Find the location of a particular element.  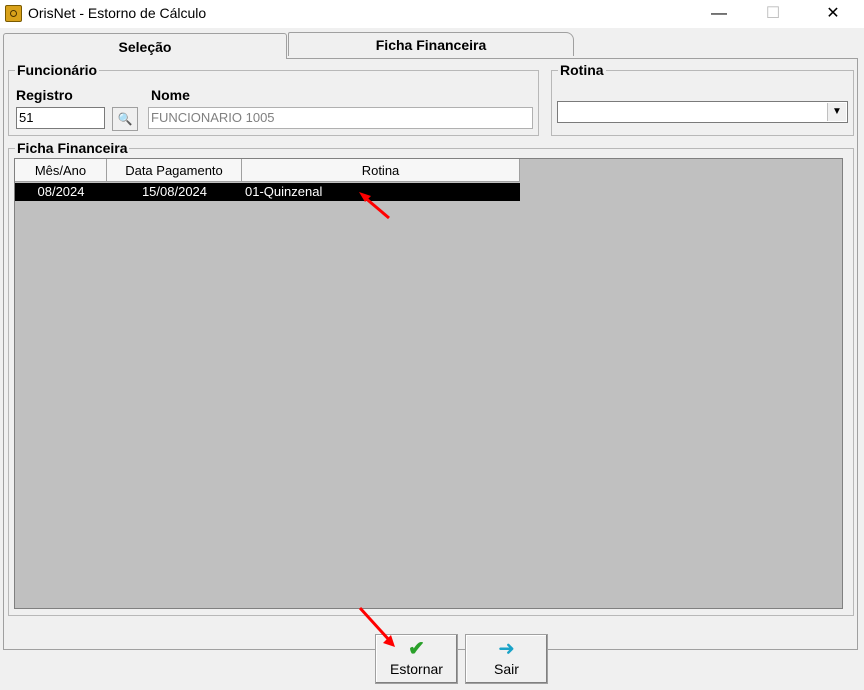

funcionario-group-title: Funcionário is located at coordinates (57, 70).